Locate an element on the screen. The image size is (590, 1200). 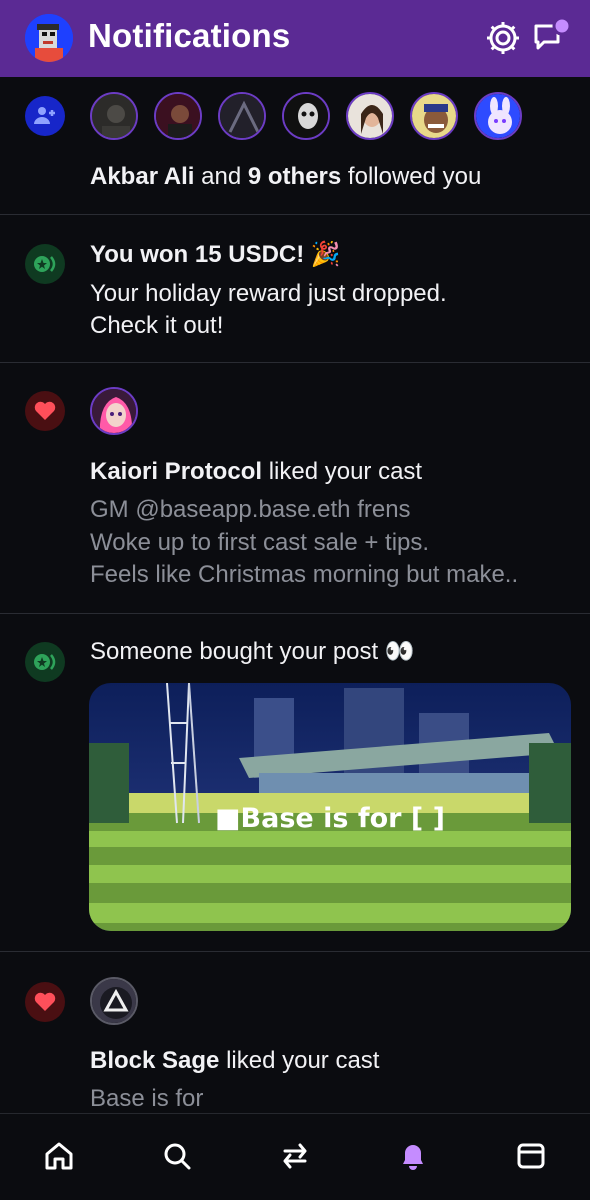
like-text: Kaiori Protocol liked your cast is located at coordinates (256, 472).